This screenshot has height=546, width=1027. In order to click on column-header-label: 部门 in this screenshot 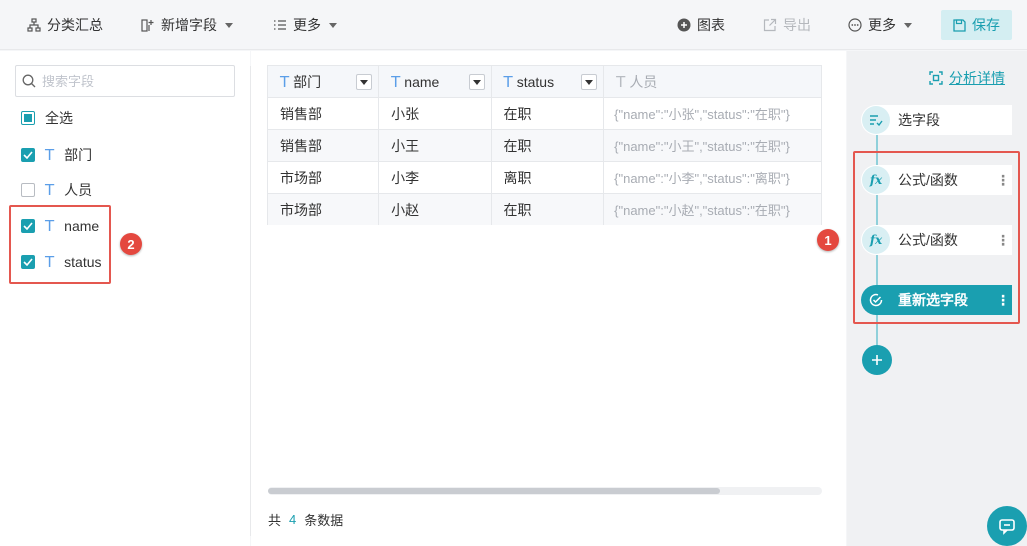, I will do `click(307, 81)`.